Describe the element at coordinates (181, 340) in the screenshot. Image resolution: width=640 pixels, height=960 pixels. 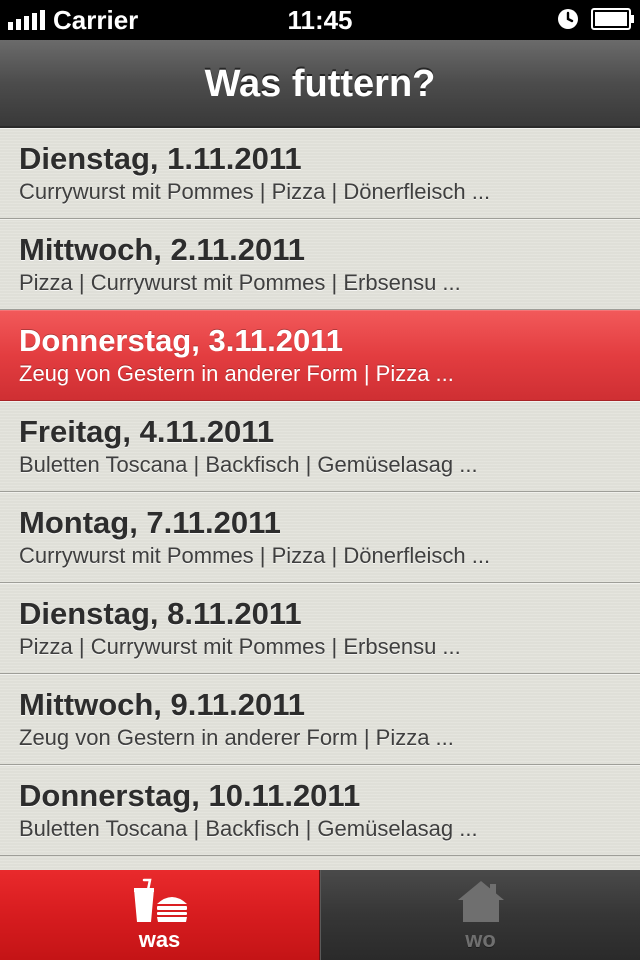
I see `list-item-date: Donnerstag, 3.11.2011` at that location.